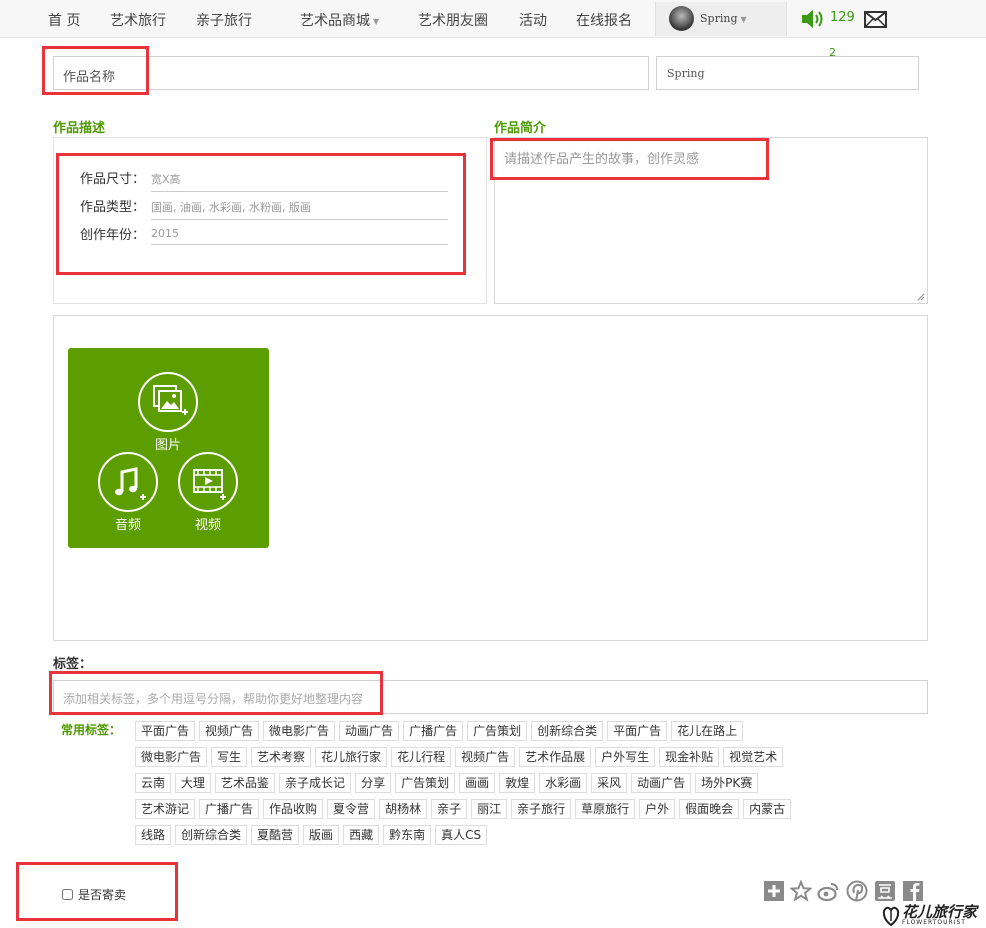 The image size is (986, 928). What do you see at coordinates (351, 73) in the screenshot?
I see `title-input: 作品名称` at bounding box center [351, 73].